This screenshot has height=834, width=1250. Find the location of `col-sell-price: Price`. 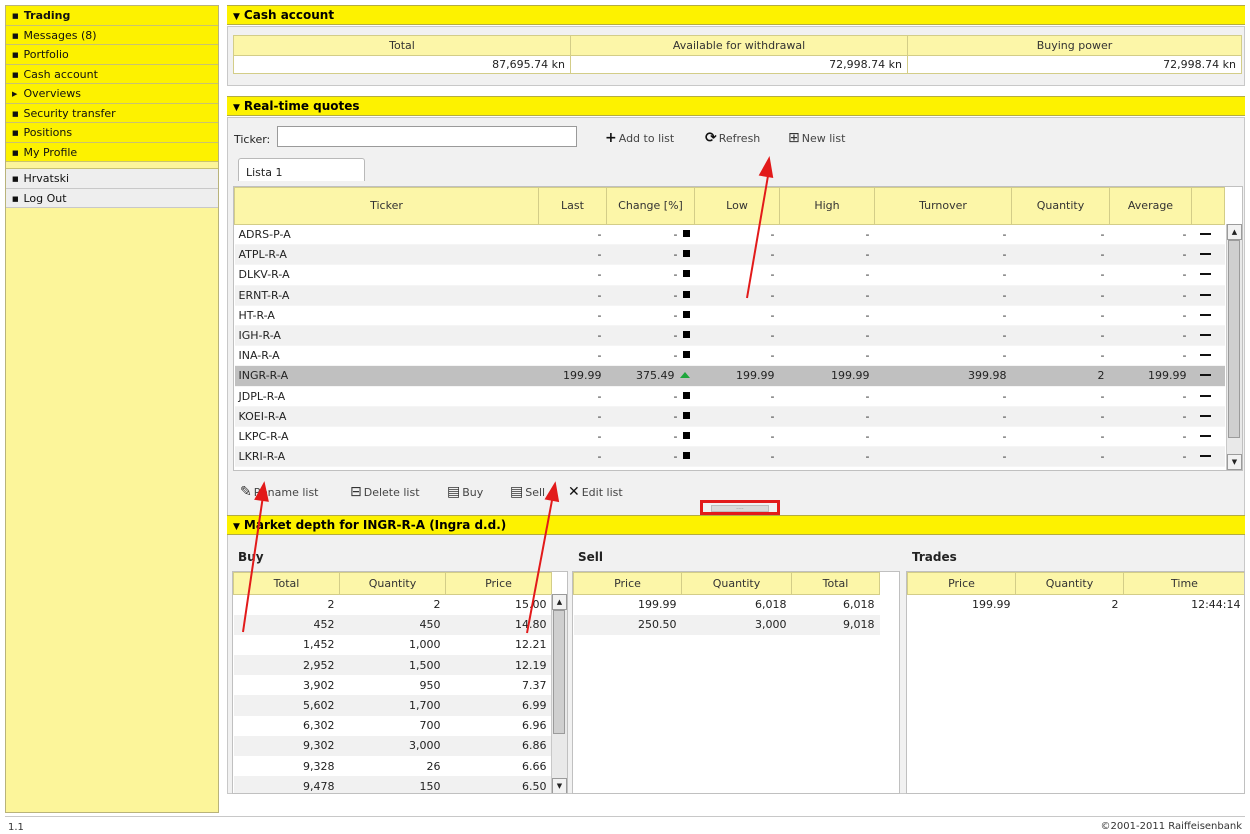

col-sell-price: Price is located at coordinates (627, 583).